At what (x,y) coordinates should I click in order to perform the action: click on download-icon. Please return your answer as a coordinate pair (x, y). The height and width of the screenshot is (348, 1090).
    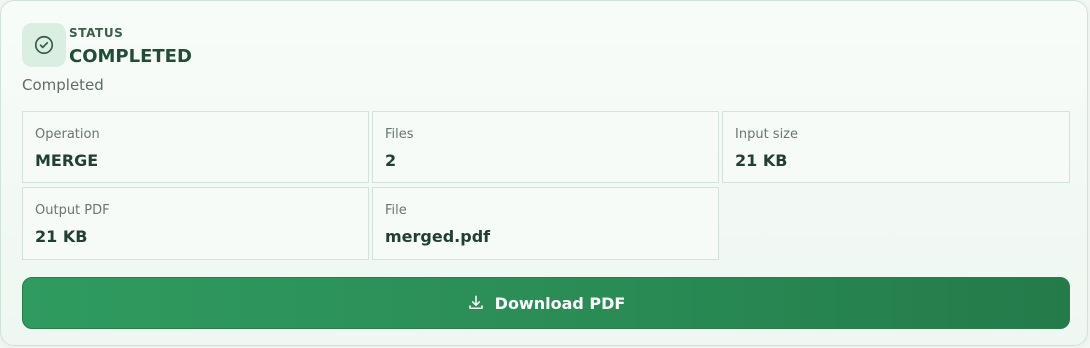
    Looking at the image, I should click on (475, 302).